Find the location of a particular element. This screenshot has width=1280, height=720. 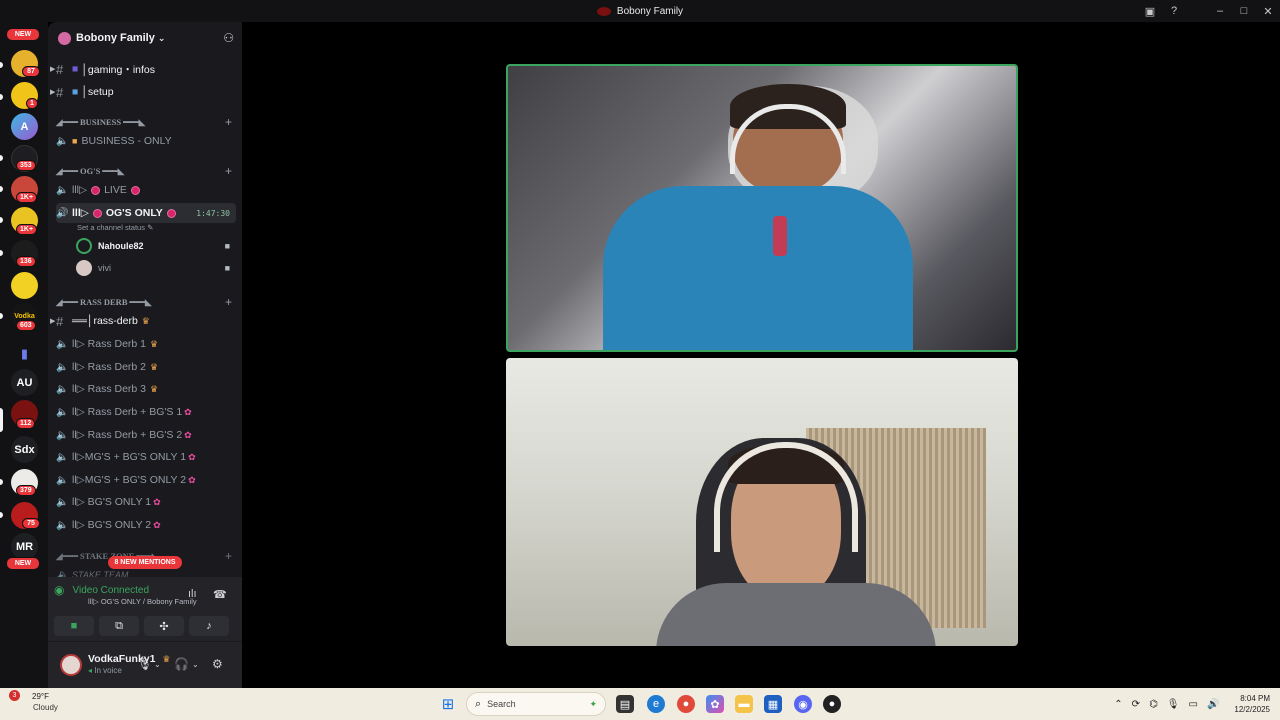

soundboard-icon: ♪ is located at coordinates (209, 626).